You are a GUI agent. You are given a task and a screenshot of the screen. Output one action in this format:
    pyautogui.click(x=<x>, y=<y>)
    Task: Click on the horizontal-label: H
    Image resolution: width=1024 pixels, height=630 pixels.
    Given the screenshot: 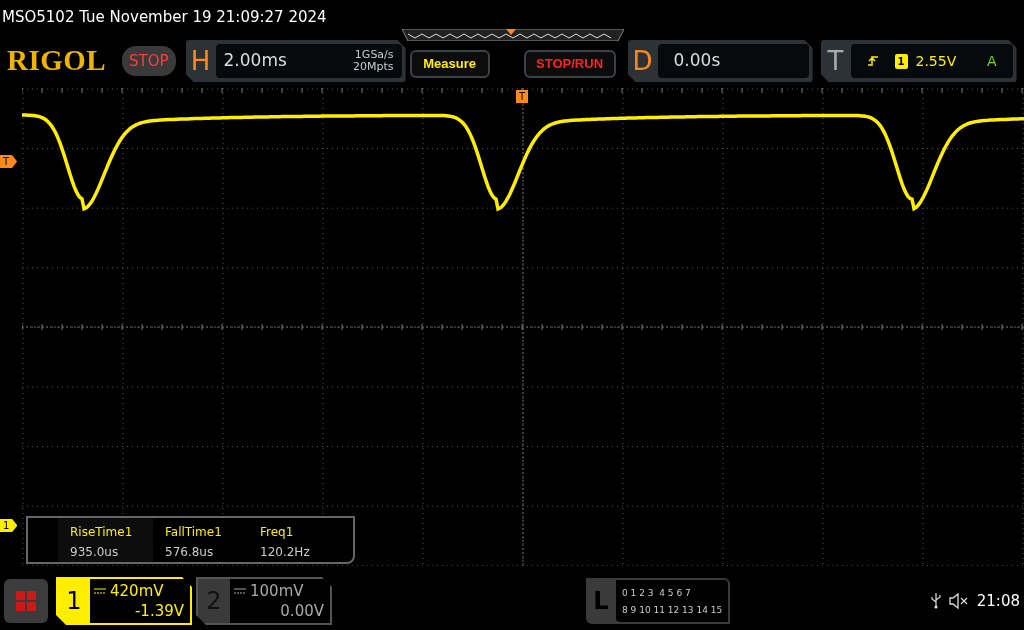 What is the action you would take?
    pyautogui.click(x=200, y=61)
    